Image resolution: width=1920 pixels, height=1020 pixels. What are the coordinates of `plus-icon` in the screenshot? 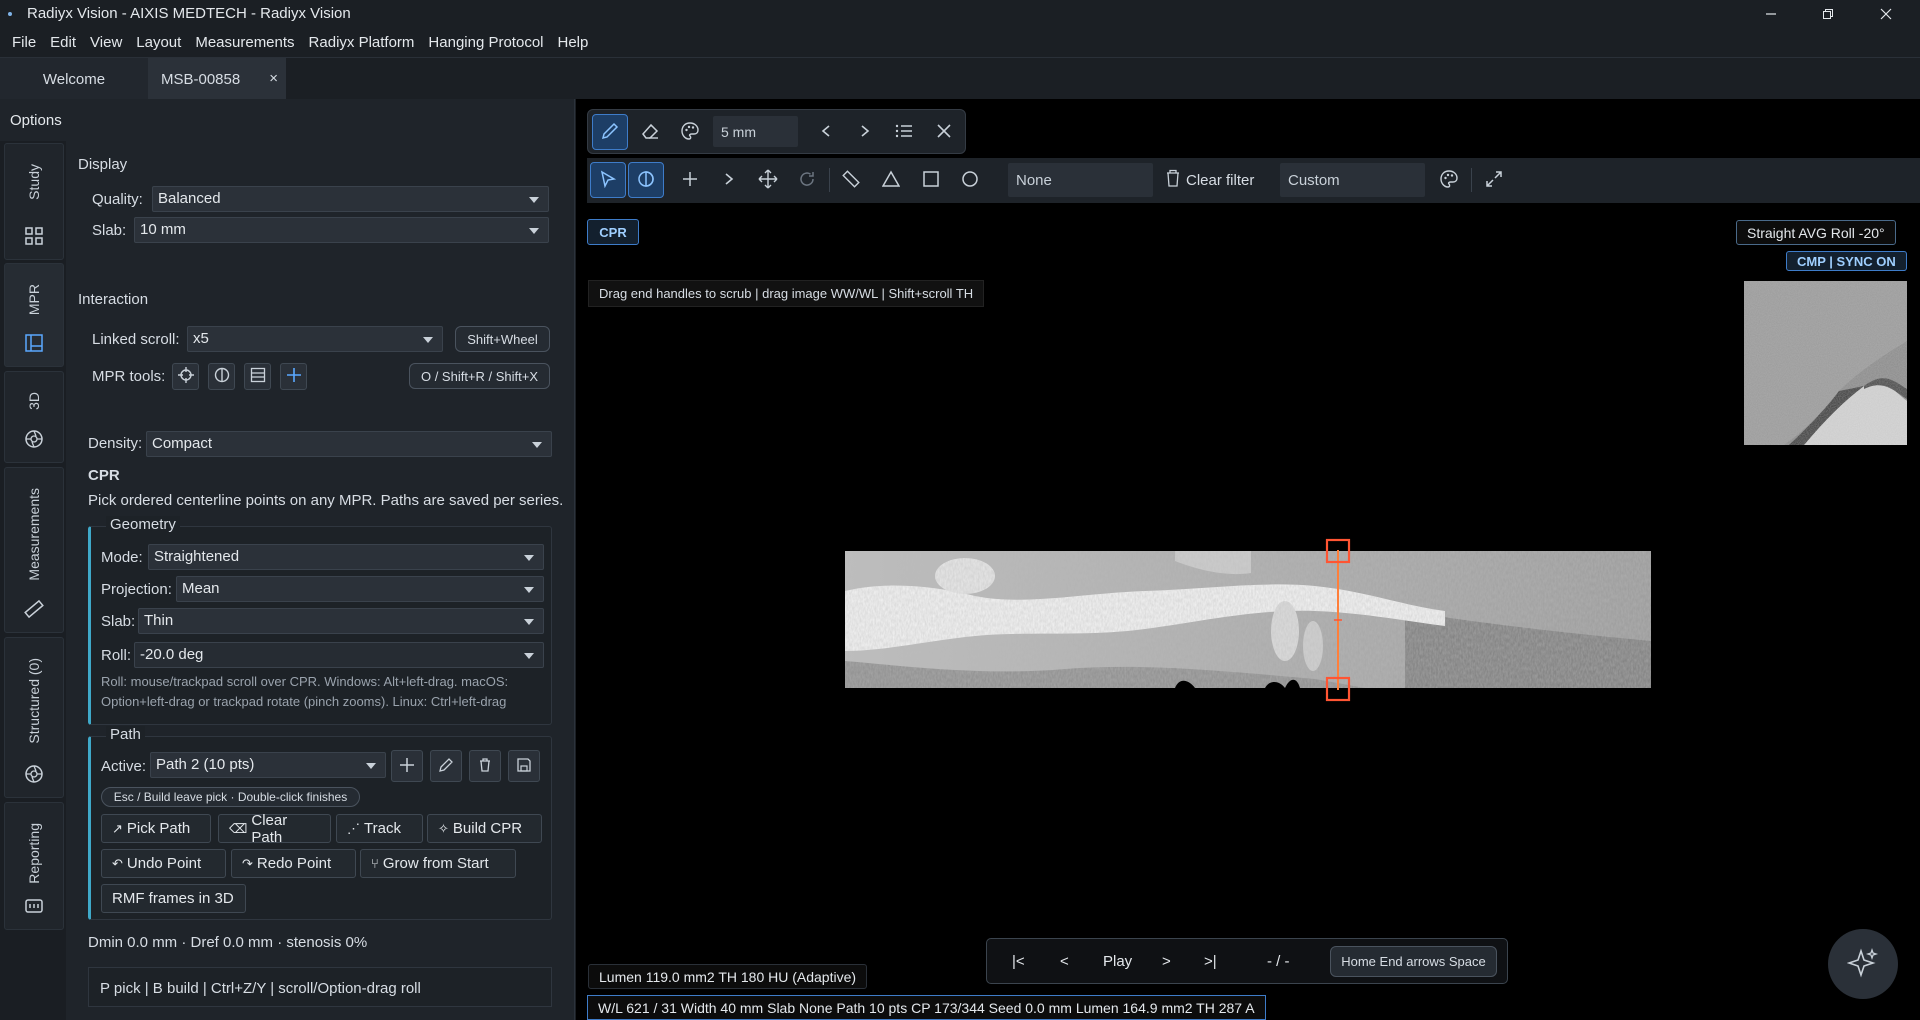 It's located at (294, 376).